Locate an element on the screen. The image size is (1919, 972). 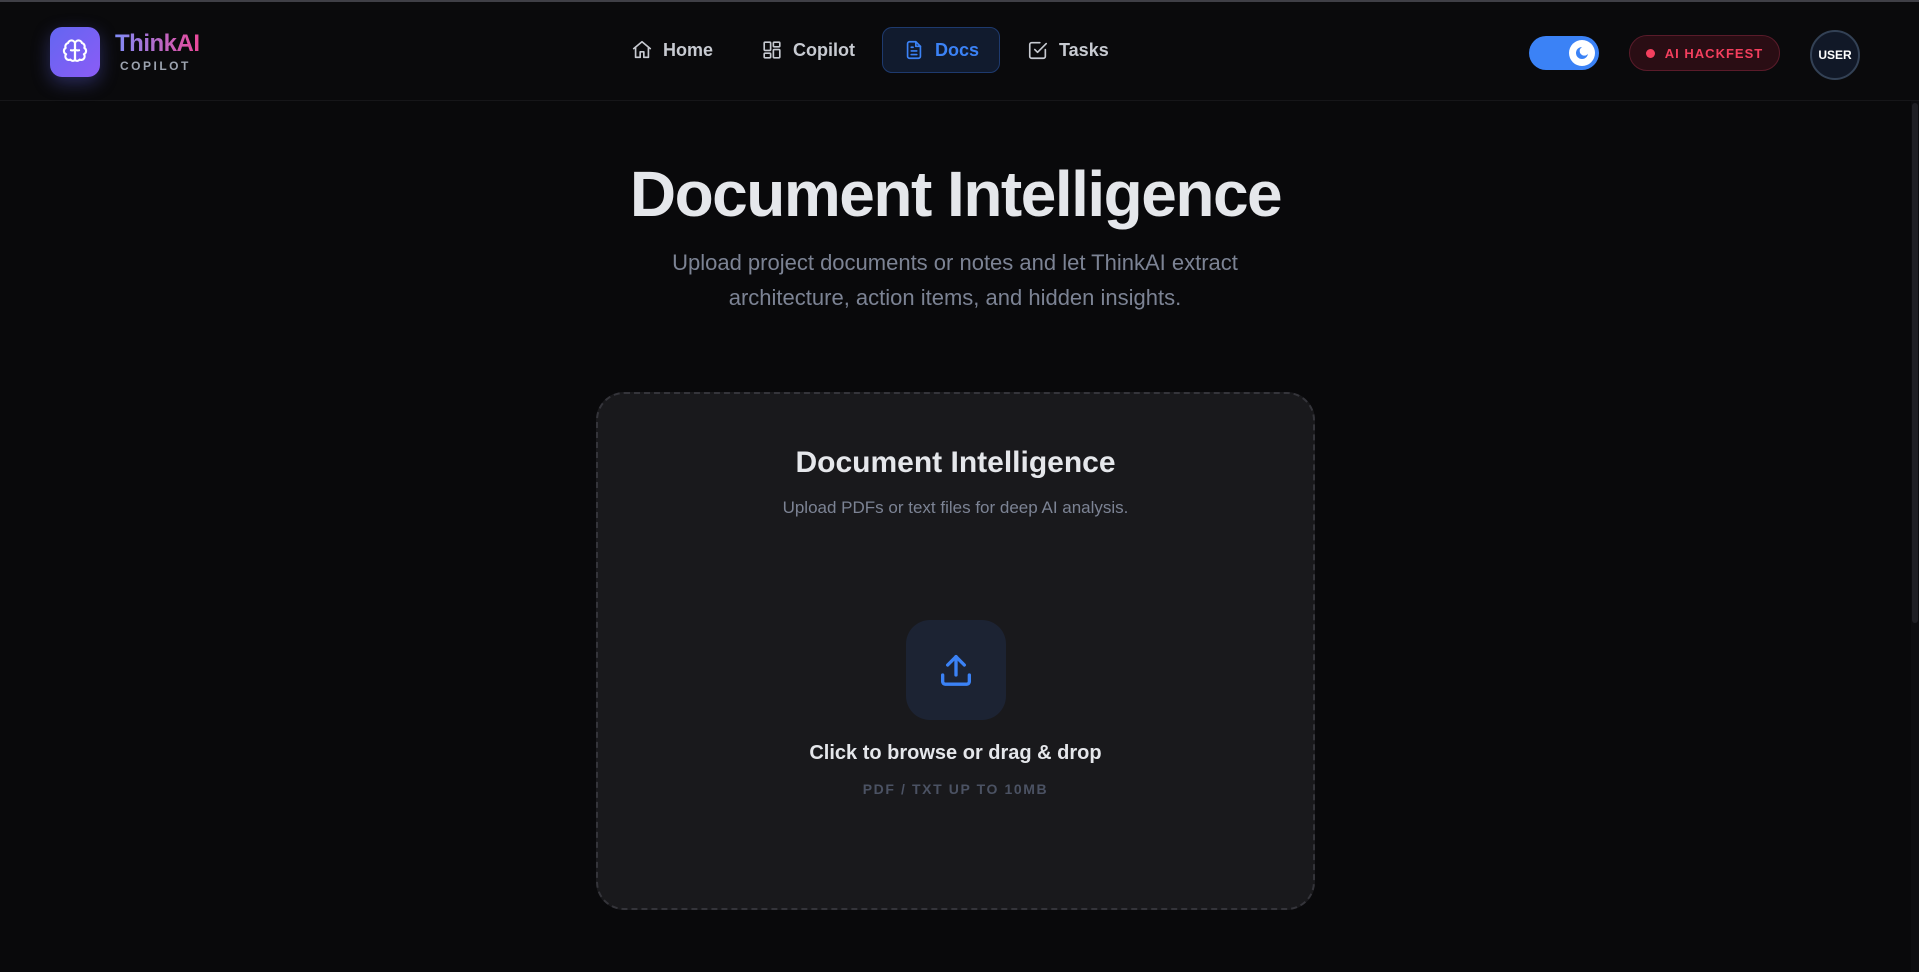
upload-icon is located at coordinates (956, 670).